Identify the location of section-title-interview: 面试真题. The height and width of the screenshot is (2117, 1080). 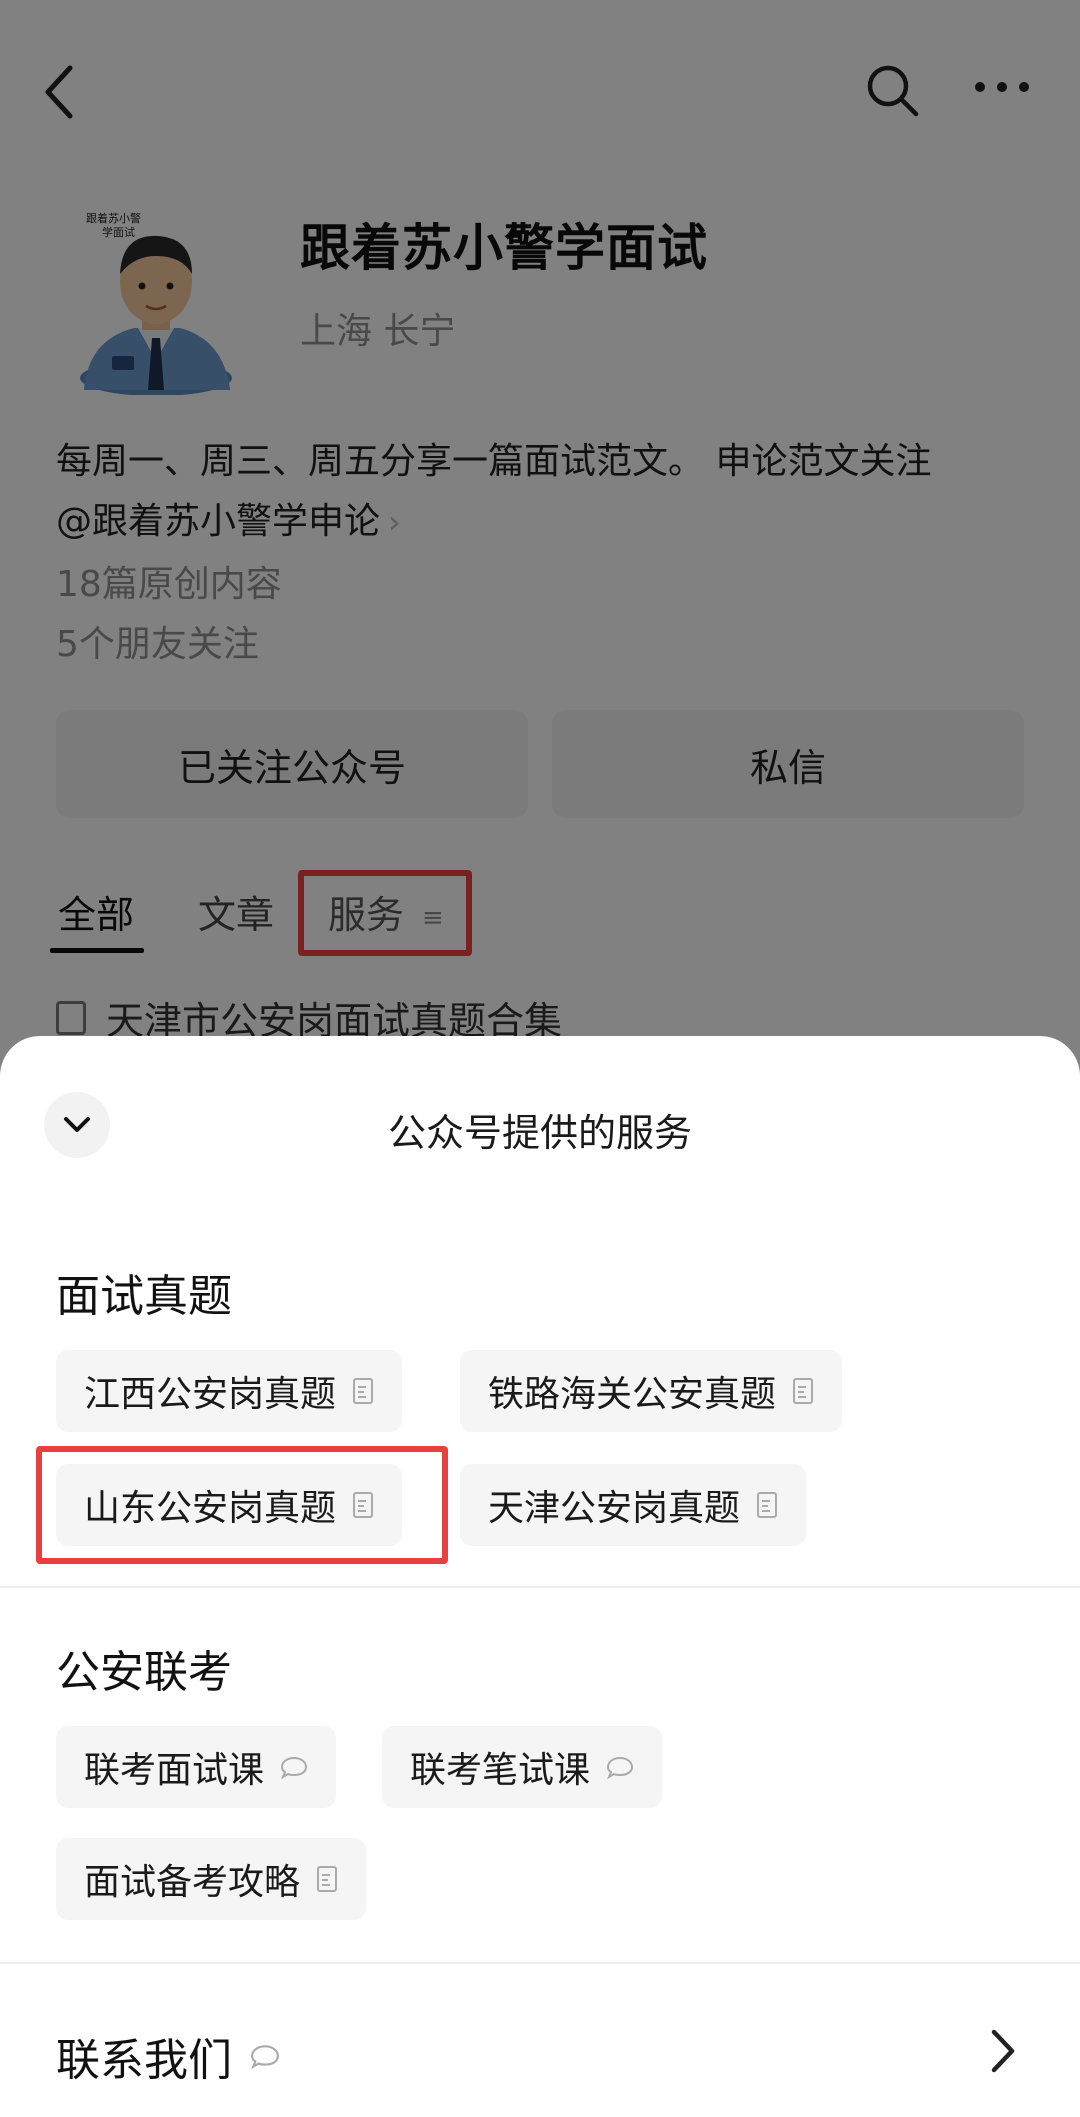
(144, 1296).